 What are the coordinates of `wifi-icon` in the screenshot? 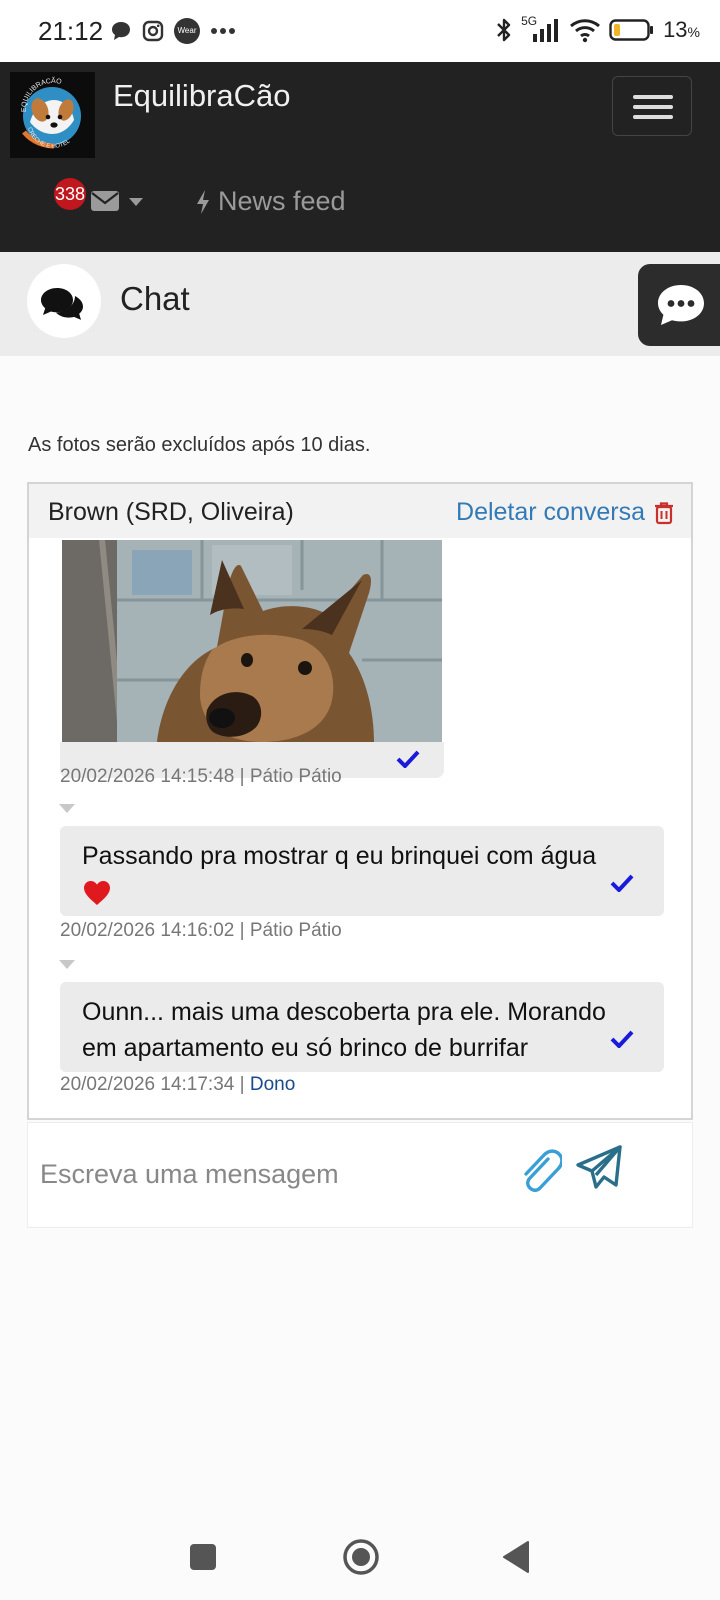 It's located at (585, 31).